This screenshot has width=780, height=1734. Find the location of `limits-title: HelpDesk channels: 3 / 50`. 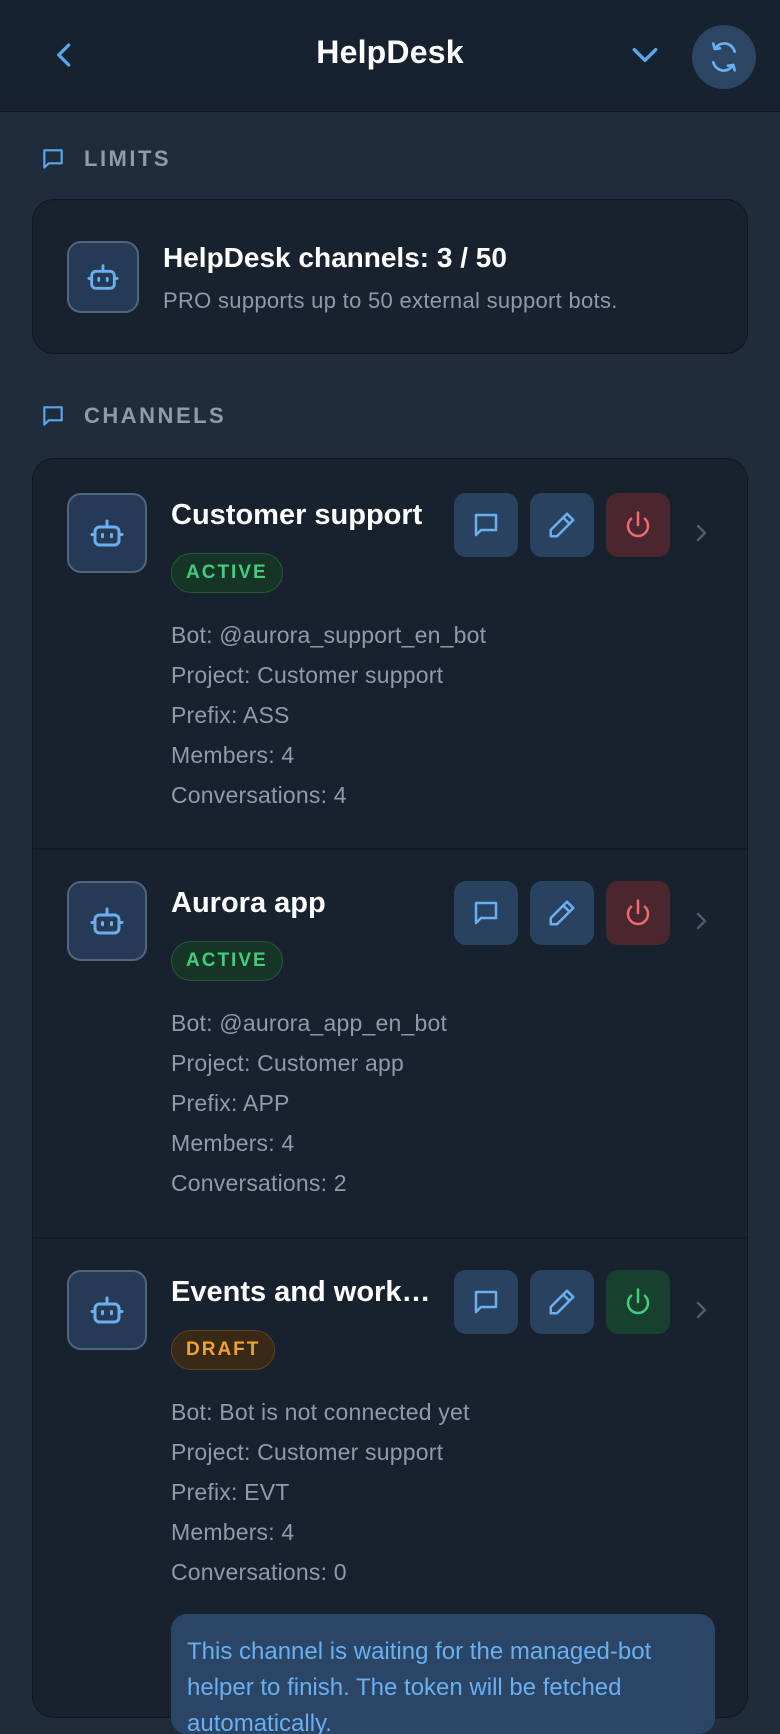

limits-title: HelpDesk channels: 3 / 50 is located at coordinates (335, 257).